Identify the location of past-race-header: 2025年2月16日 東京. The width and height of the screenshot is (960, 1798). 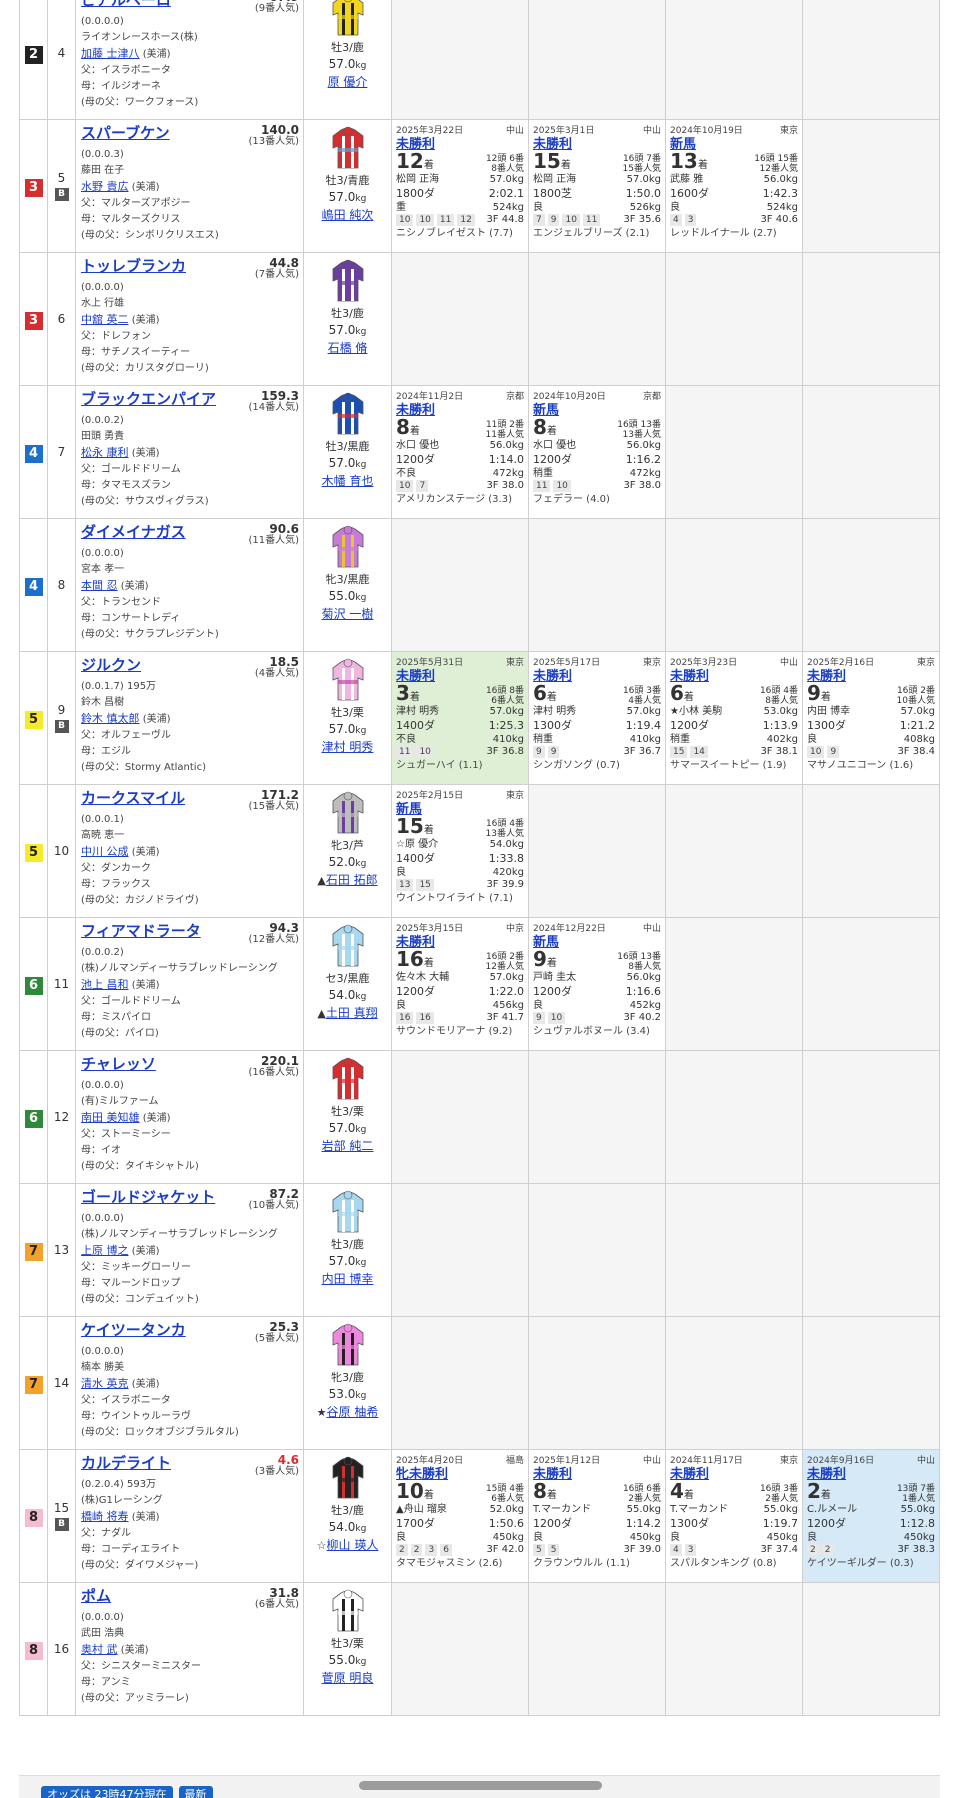
(871, 661).